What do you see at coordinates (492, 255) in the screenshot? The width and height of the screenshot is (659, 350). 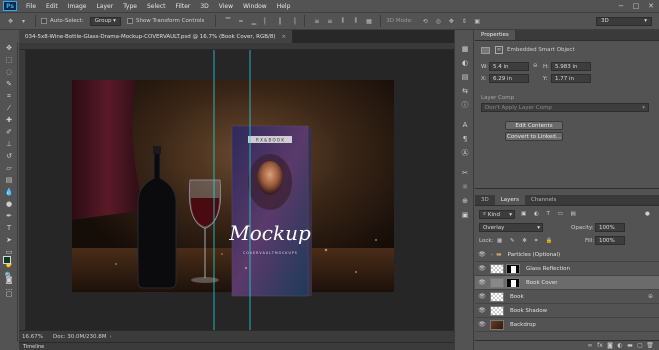 I see `expand-arrow-icon: ›` at bounding box center [492, 255].